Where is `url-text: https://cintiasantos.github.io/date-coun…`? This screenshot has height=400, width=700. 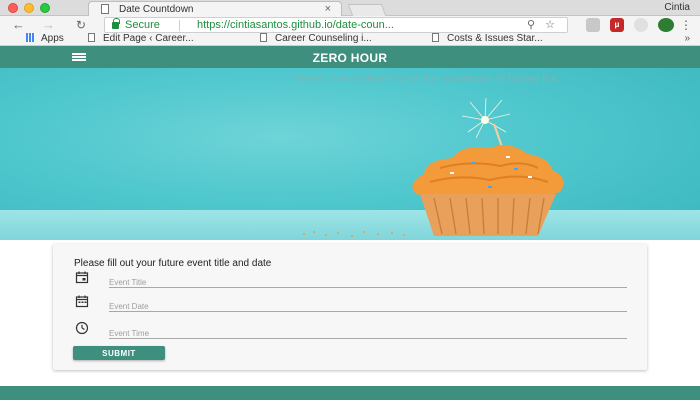
url-text: https://cintiasantos.github.io/date-coun… is located at coordinates (295, 25).